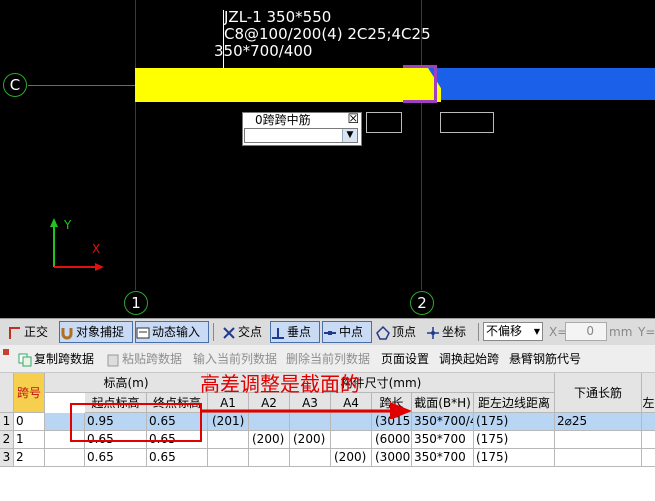 Image resolution: width=655 pixels, height=501 pixels. I want to click on cell-a4: (200), so click(351, 458).